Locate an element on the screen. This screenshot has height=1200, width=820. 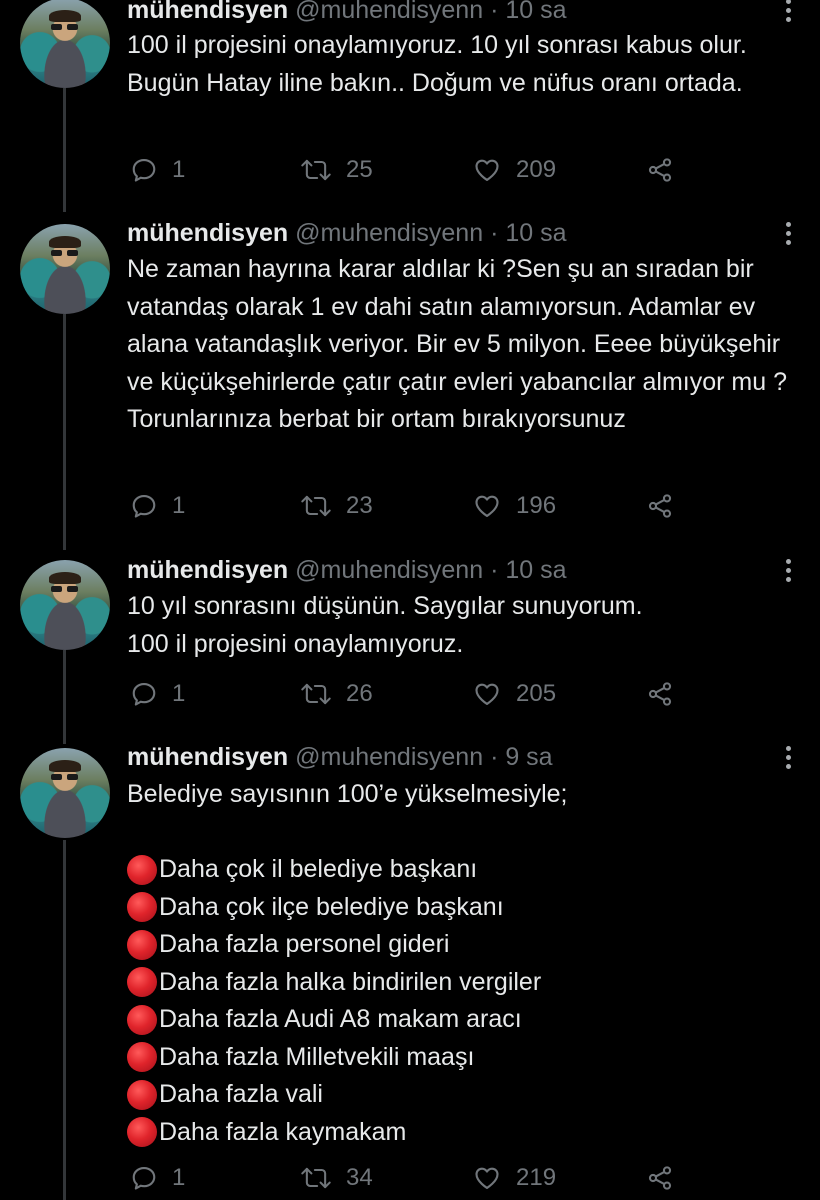
like-count: 209 is located at coordinates (536, 169).